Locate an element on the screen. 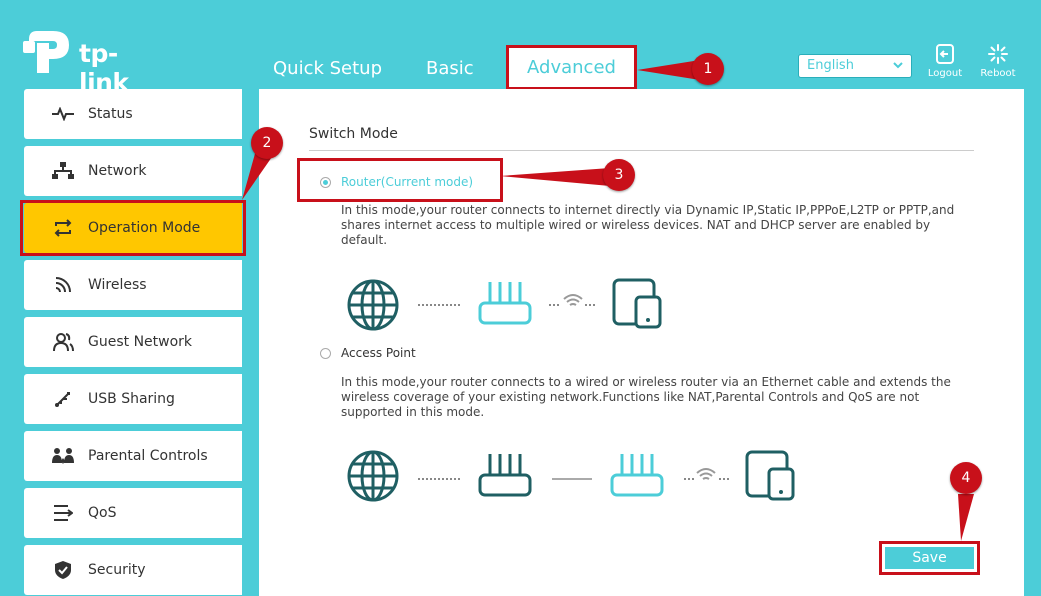 The width and height of the screenshot is (1041, 596). access-point-router-icon is located at coordinates (637, 475).